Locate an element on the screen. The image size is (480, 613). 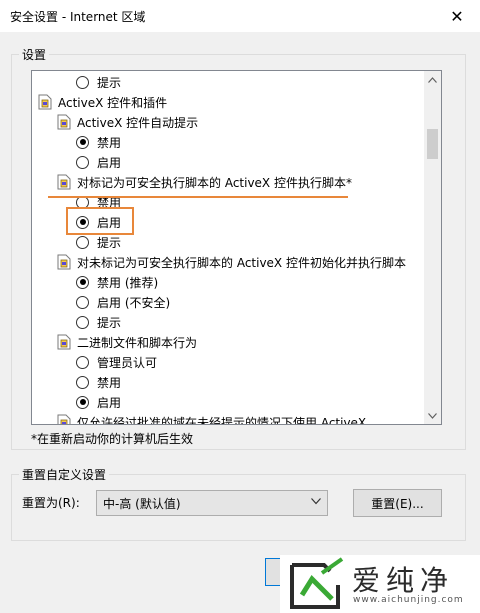
tree-option-item: 管理员认可 is located at coordinates (116, 362).